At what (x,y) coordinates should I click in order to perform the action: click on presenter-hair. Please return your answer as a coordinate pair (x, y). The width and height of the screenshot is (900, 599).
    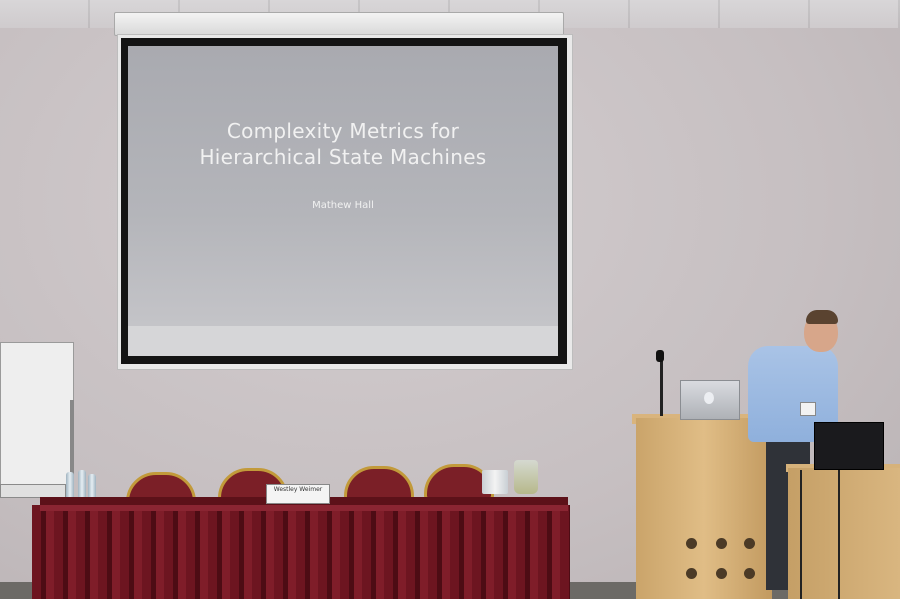
    Looking at the image, I should click on (822, 317).